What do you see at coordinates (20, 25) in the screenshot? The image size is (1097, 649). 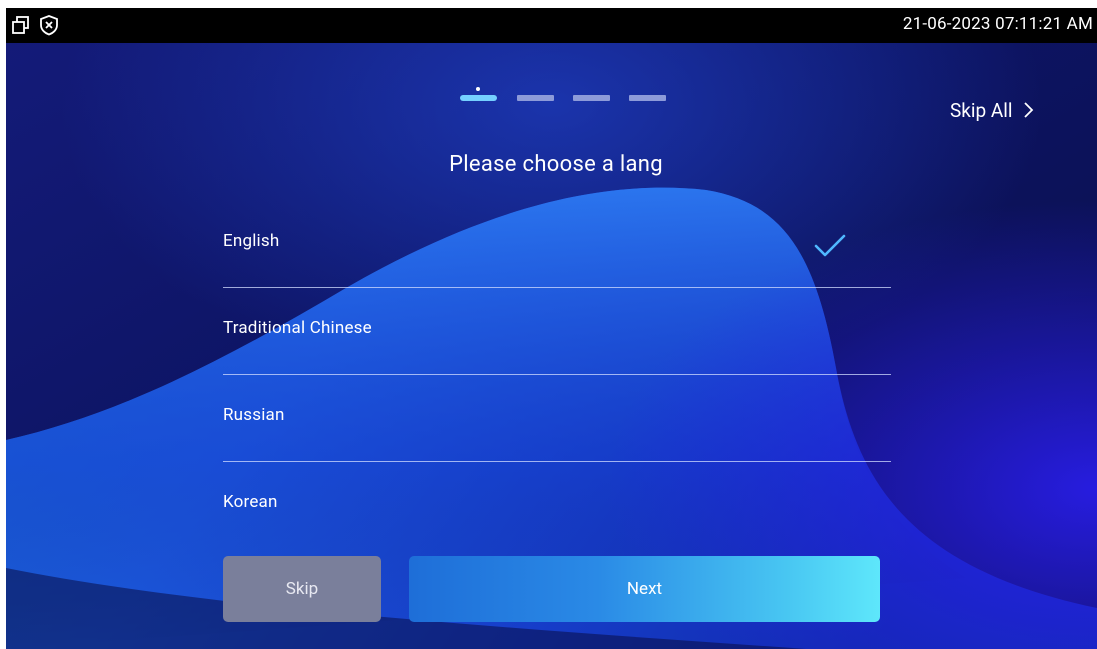 I see `window-restore-icon` at bounding box center [20, 25].